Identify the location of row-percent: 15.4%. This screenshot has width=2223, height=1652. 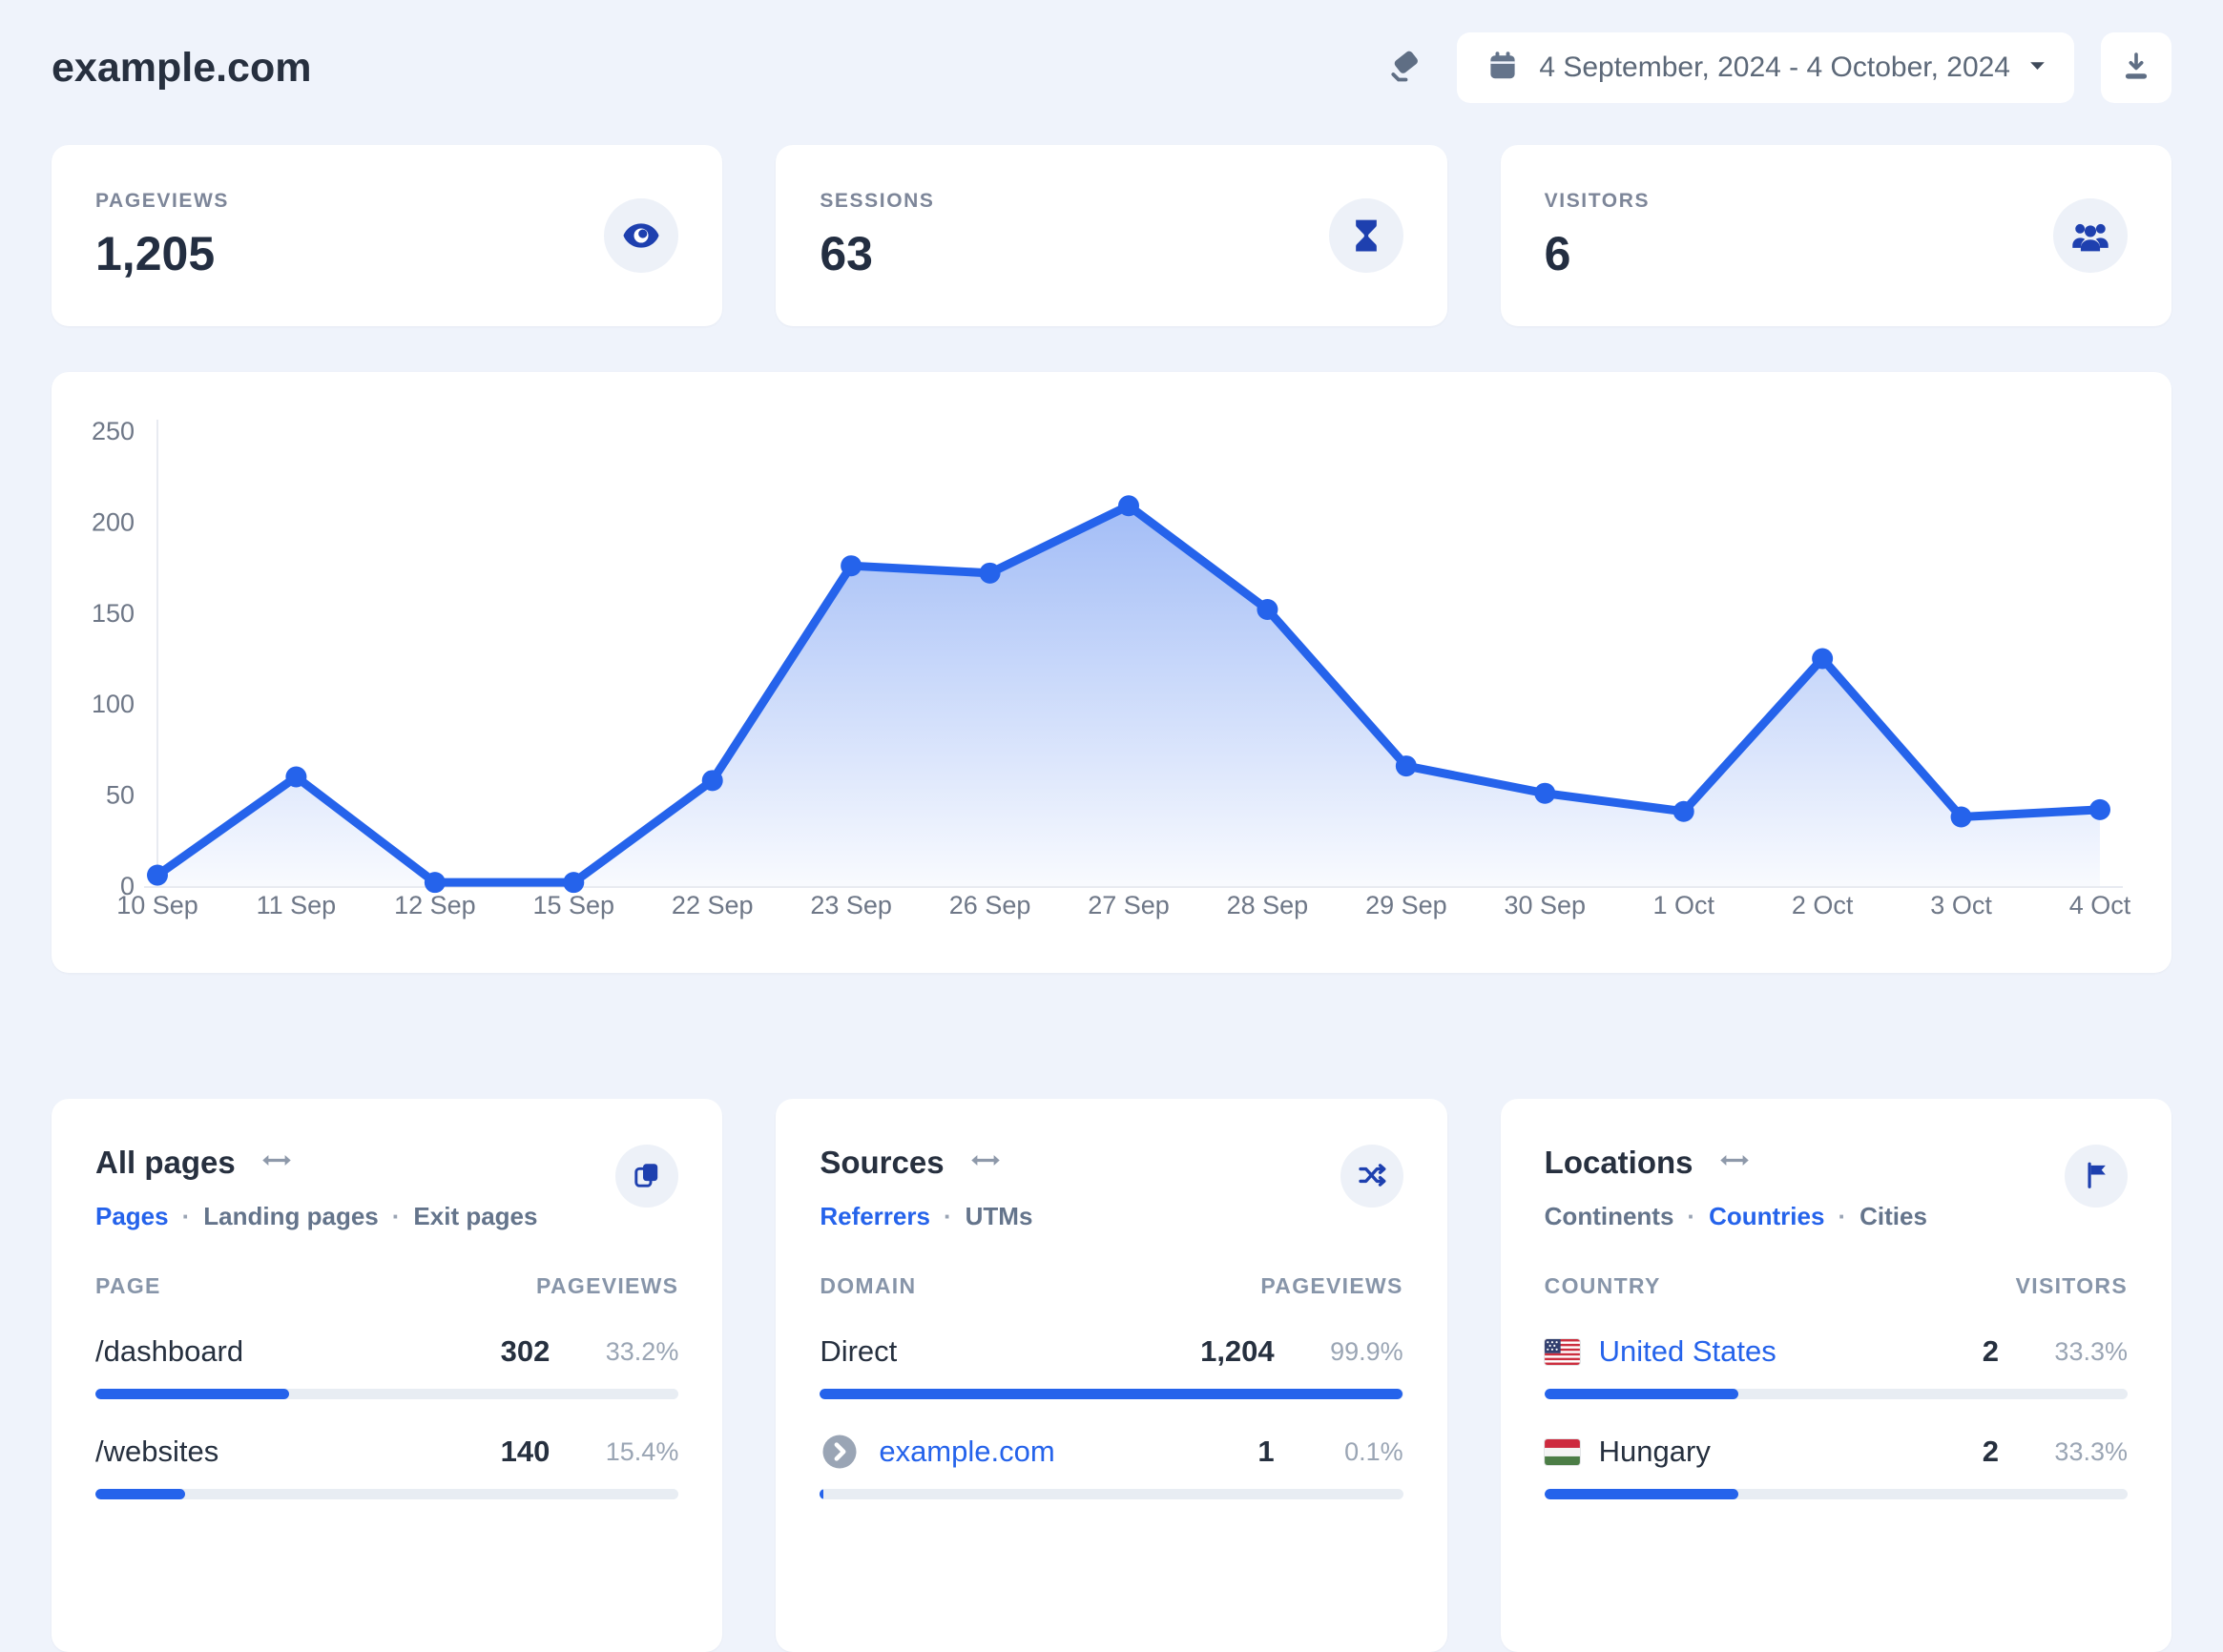
(642, 1451).